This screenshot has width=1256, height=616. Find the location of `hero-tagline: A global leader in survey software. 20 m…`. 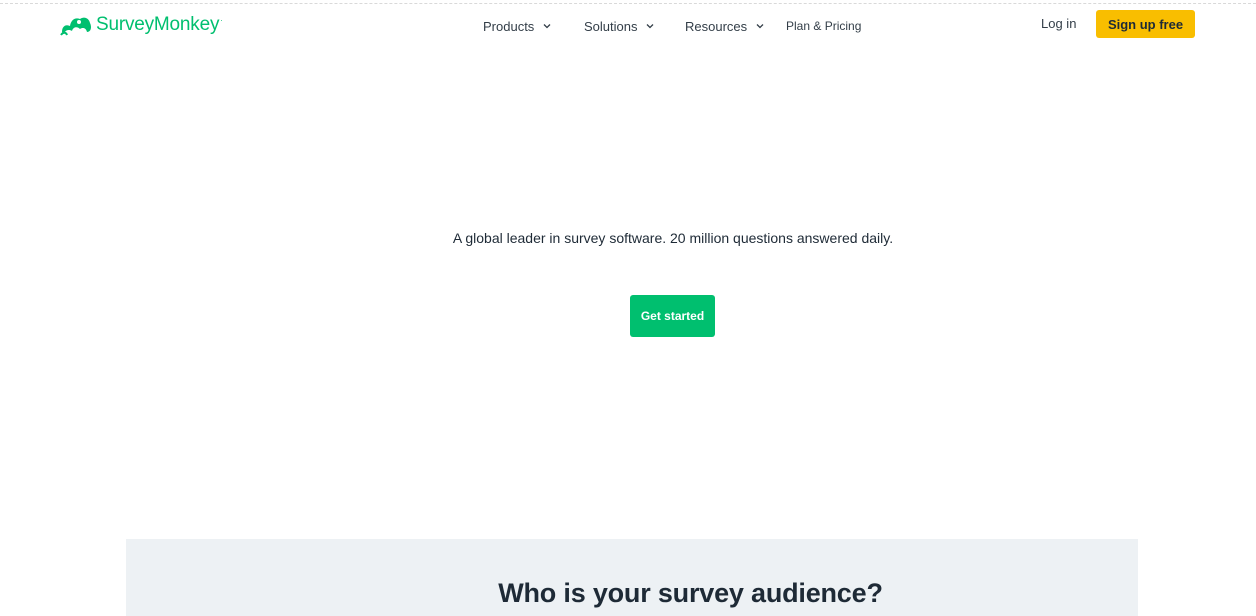

hero-tagline: A global leader in survey software. 20 m… is located at coordinates (673, 238).